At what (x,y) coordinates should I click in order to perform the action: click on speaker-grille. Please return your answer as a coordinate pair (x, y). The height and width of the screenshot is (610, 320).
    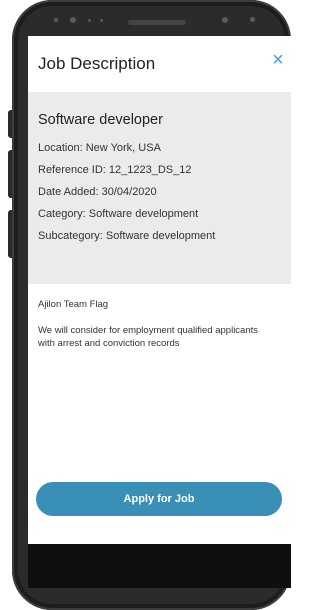
    Looking at the image, I should click on (157, 22).